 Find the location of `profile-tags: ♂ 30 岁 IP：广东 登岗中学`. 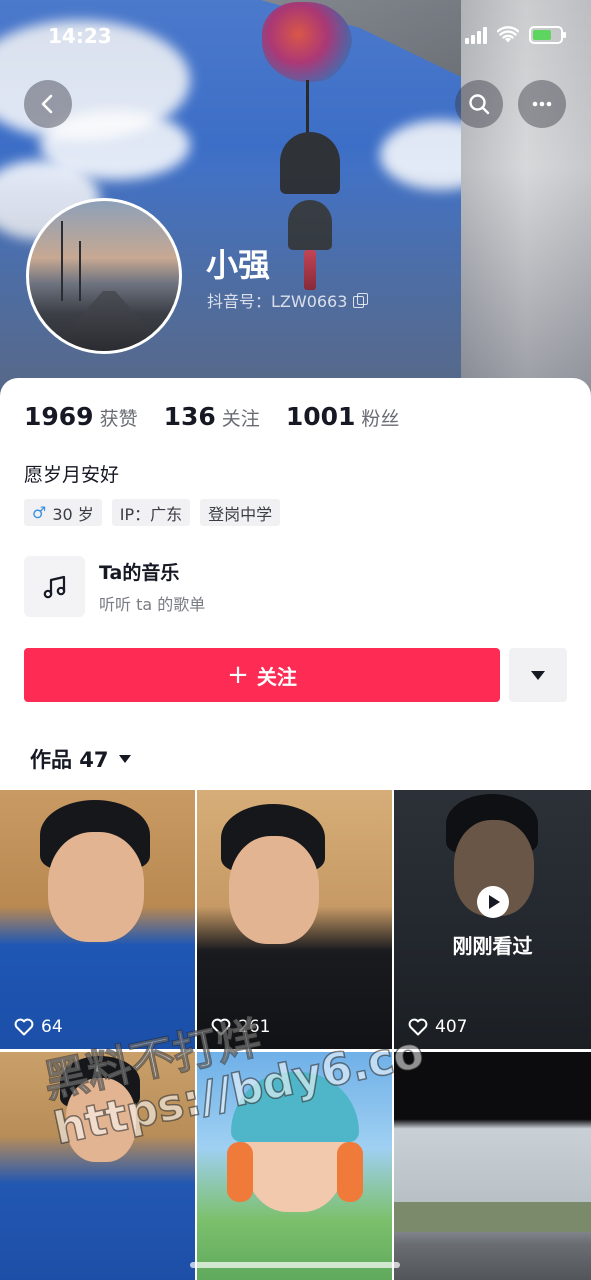

profile-tags: ♂ 30 岁 IP：广东 登岗中学 is located at coordinates (152, 512).